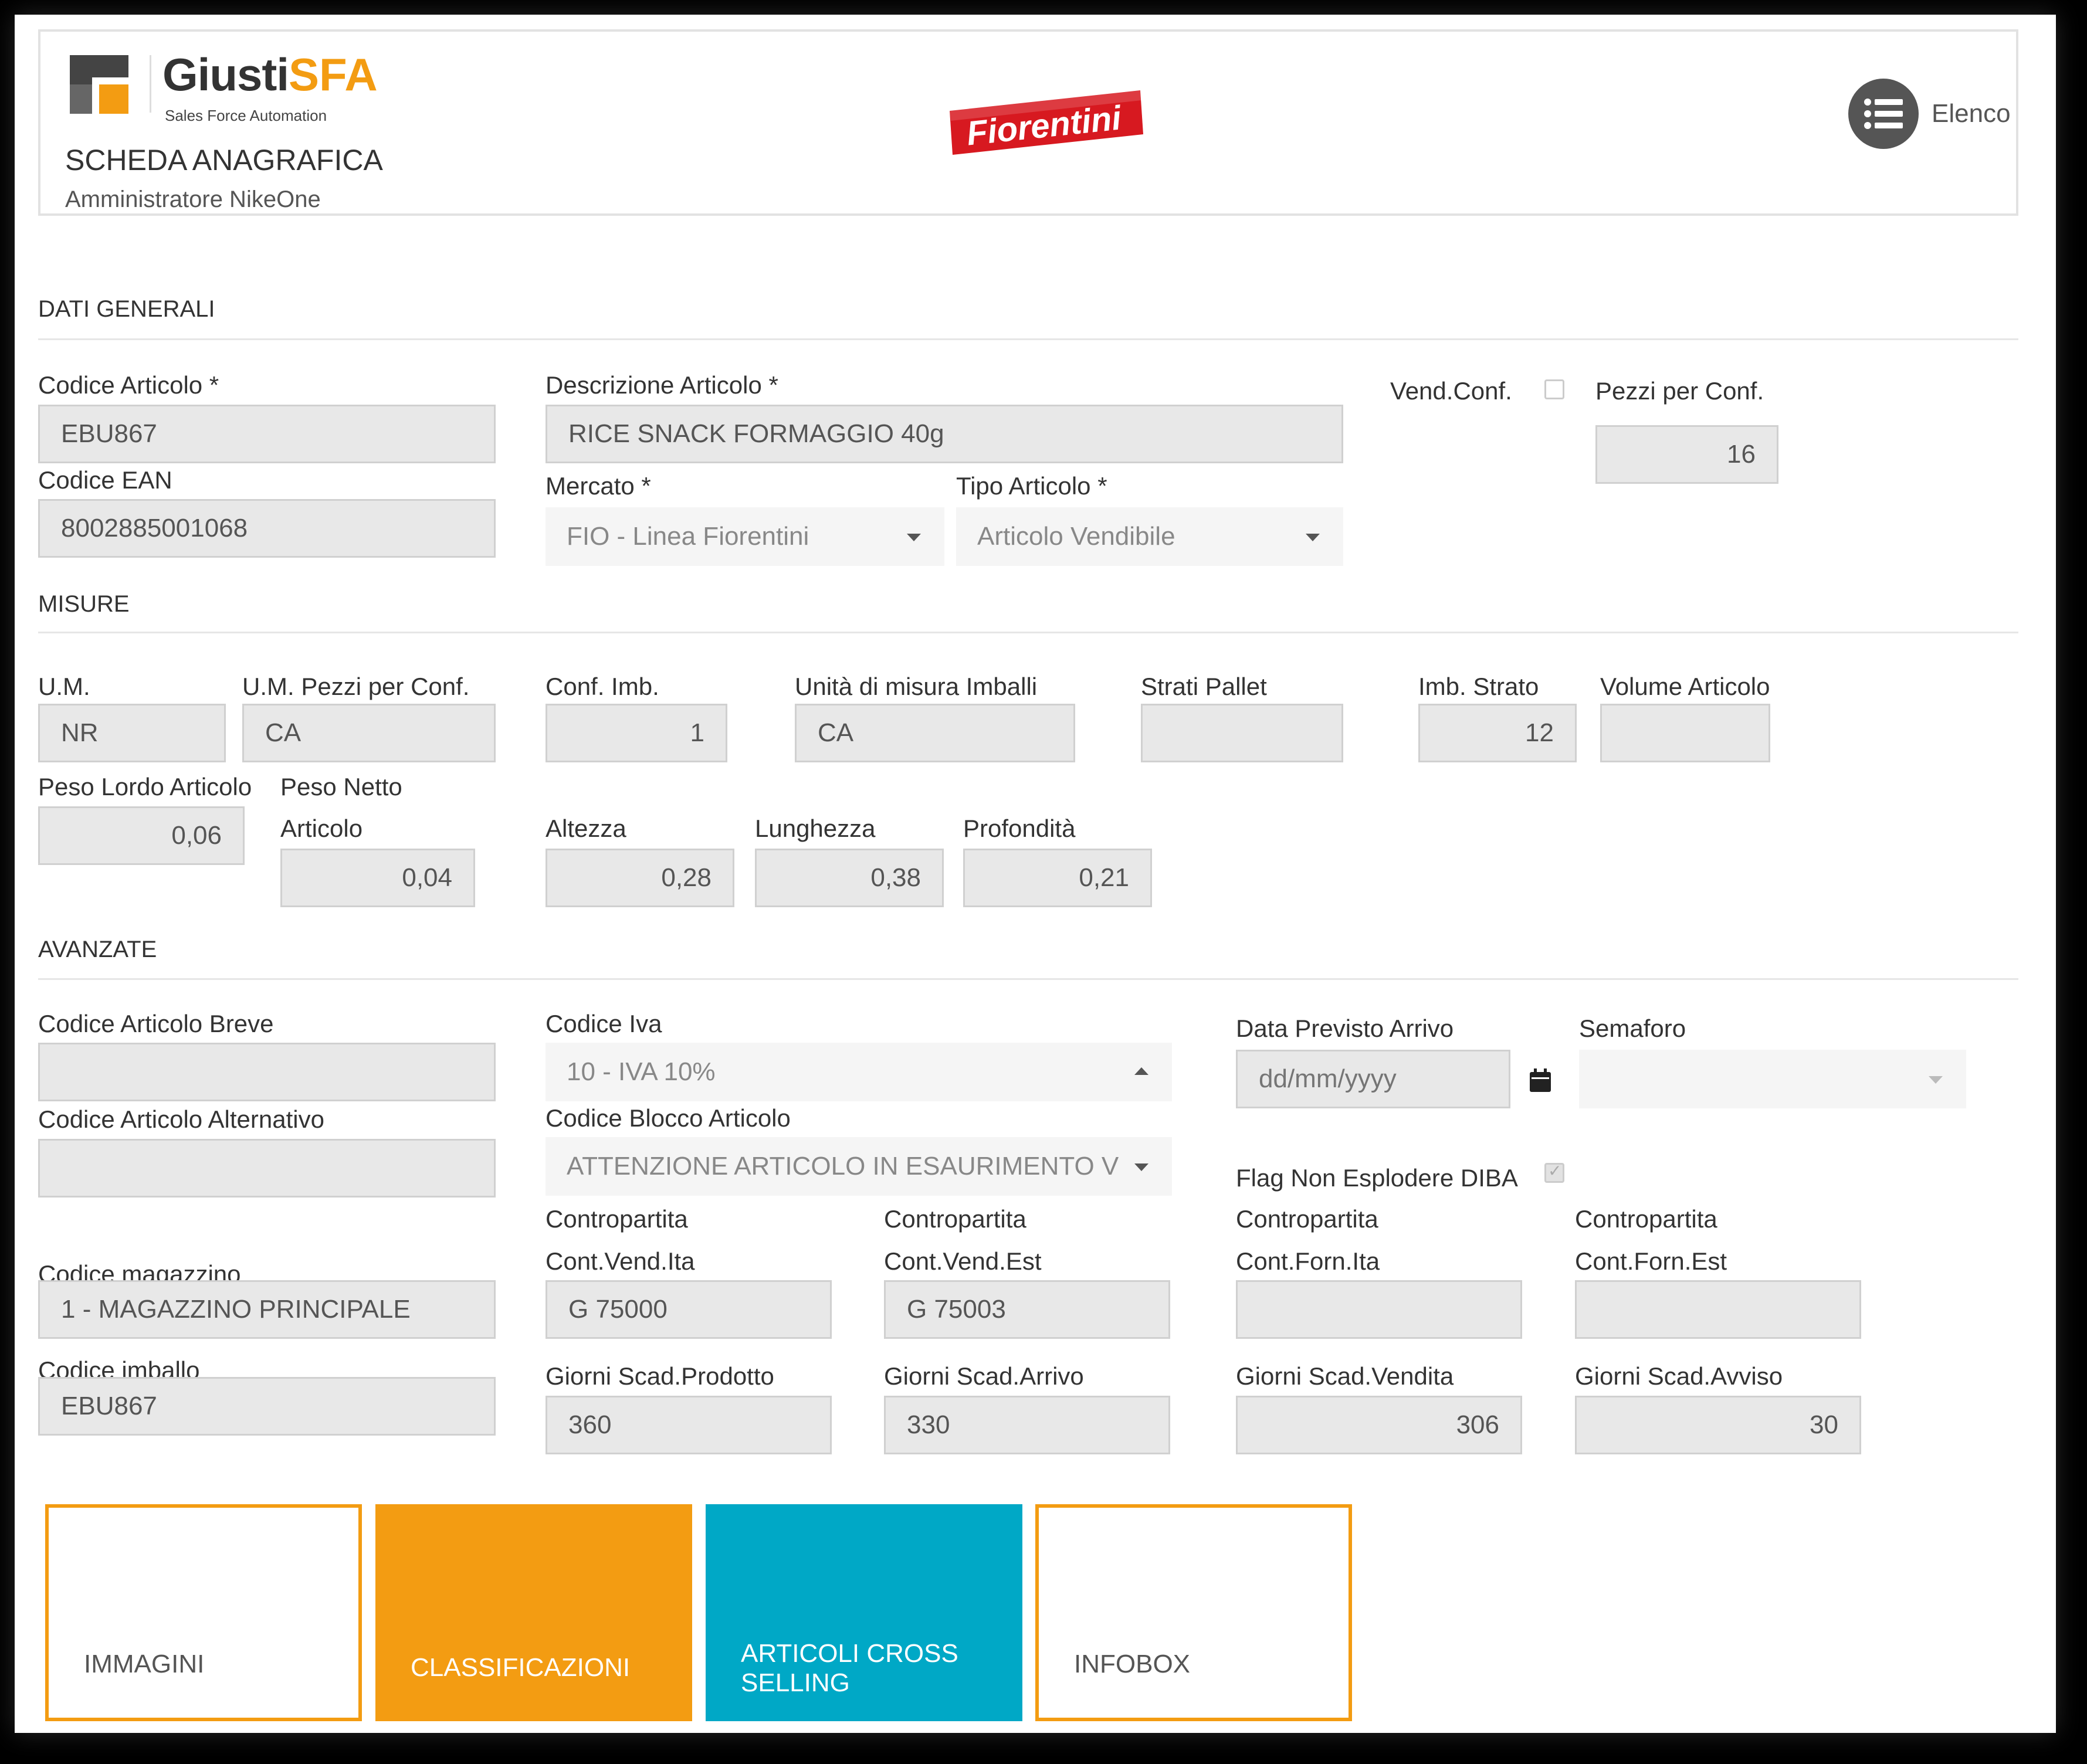 Image resolution: width=2087 pixels, height=1764 pixels. I want to click on semaforo-label: Semaforo, so click(1633, 1028).